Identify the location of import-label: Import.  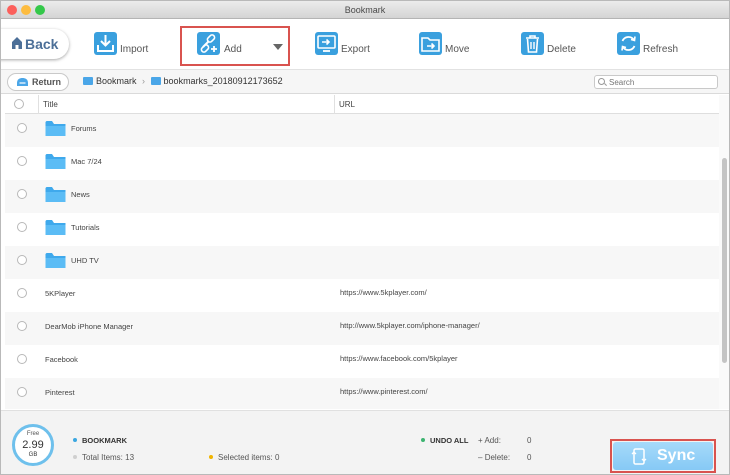
(134, 49).